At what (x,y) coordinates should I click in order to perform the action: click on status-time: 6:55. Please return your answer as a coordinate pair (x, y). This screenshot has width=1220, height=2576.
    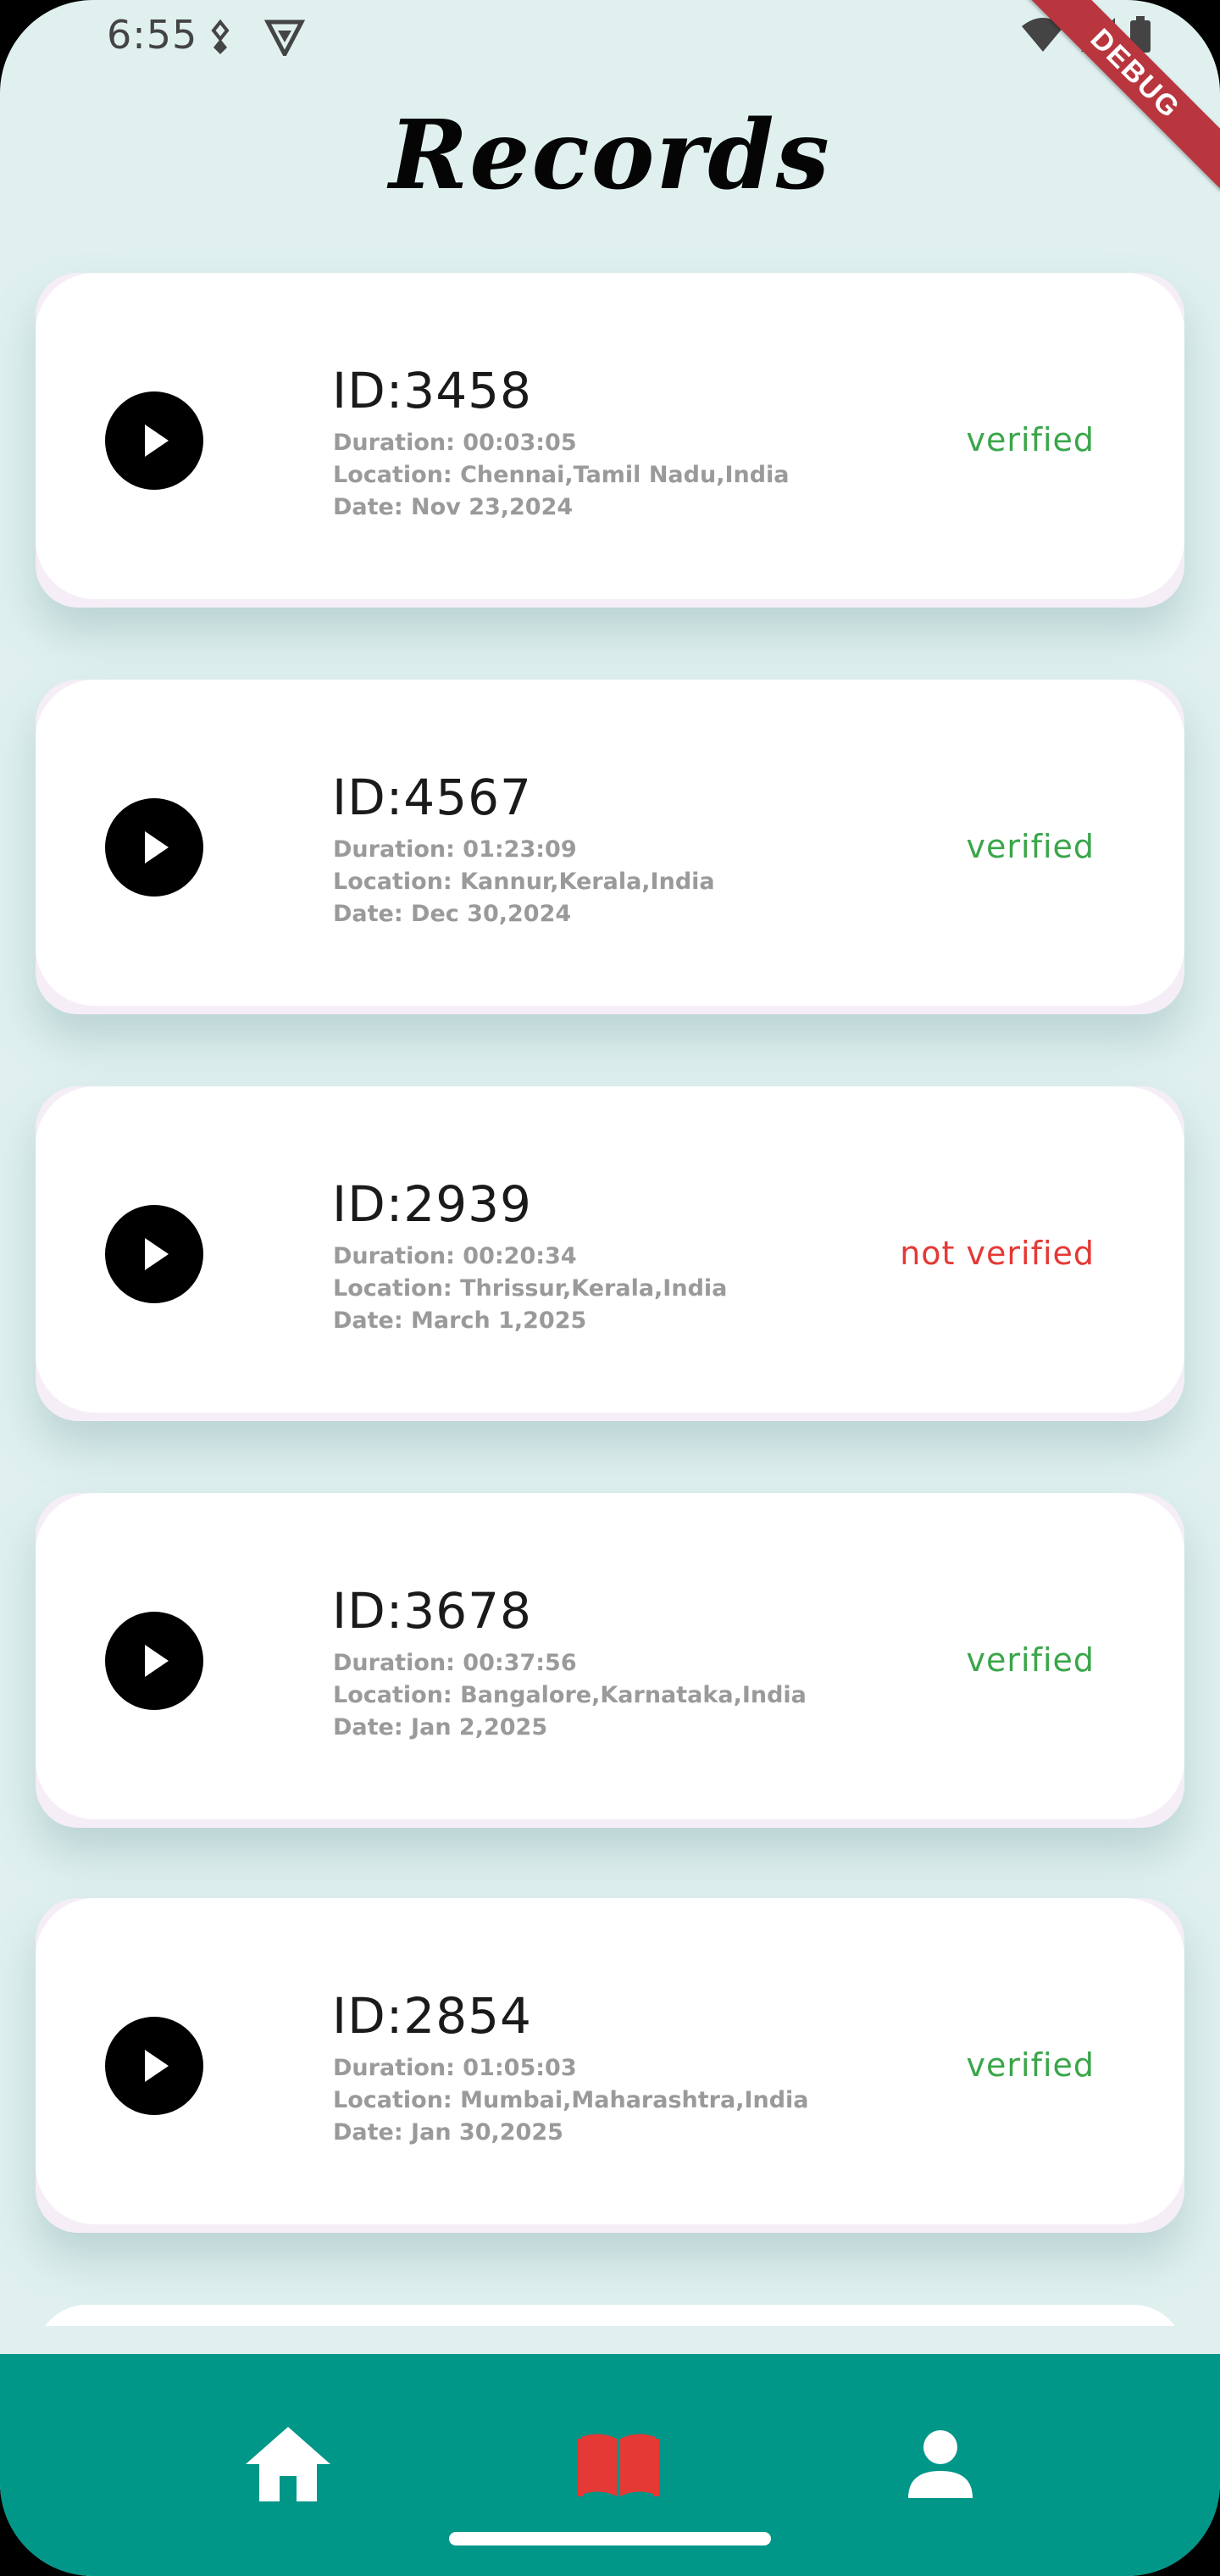
    Looking at the image, I should click on (152, 35).